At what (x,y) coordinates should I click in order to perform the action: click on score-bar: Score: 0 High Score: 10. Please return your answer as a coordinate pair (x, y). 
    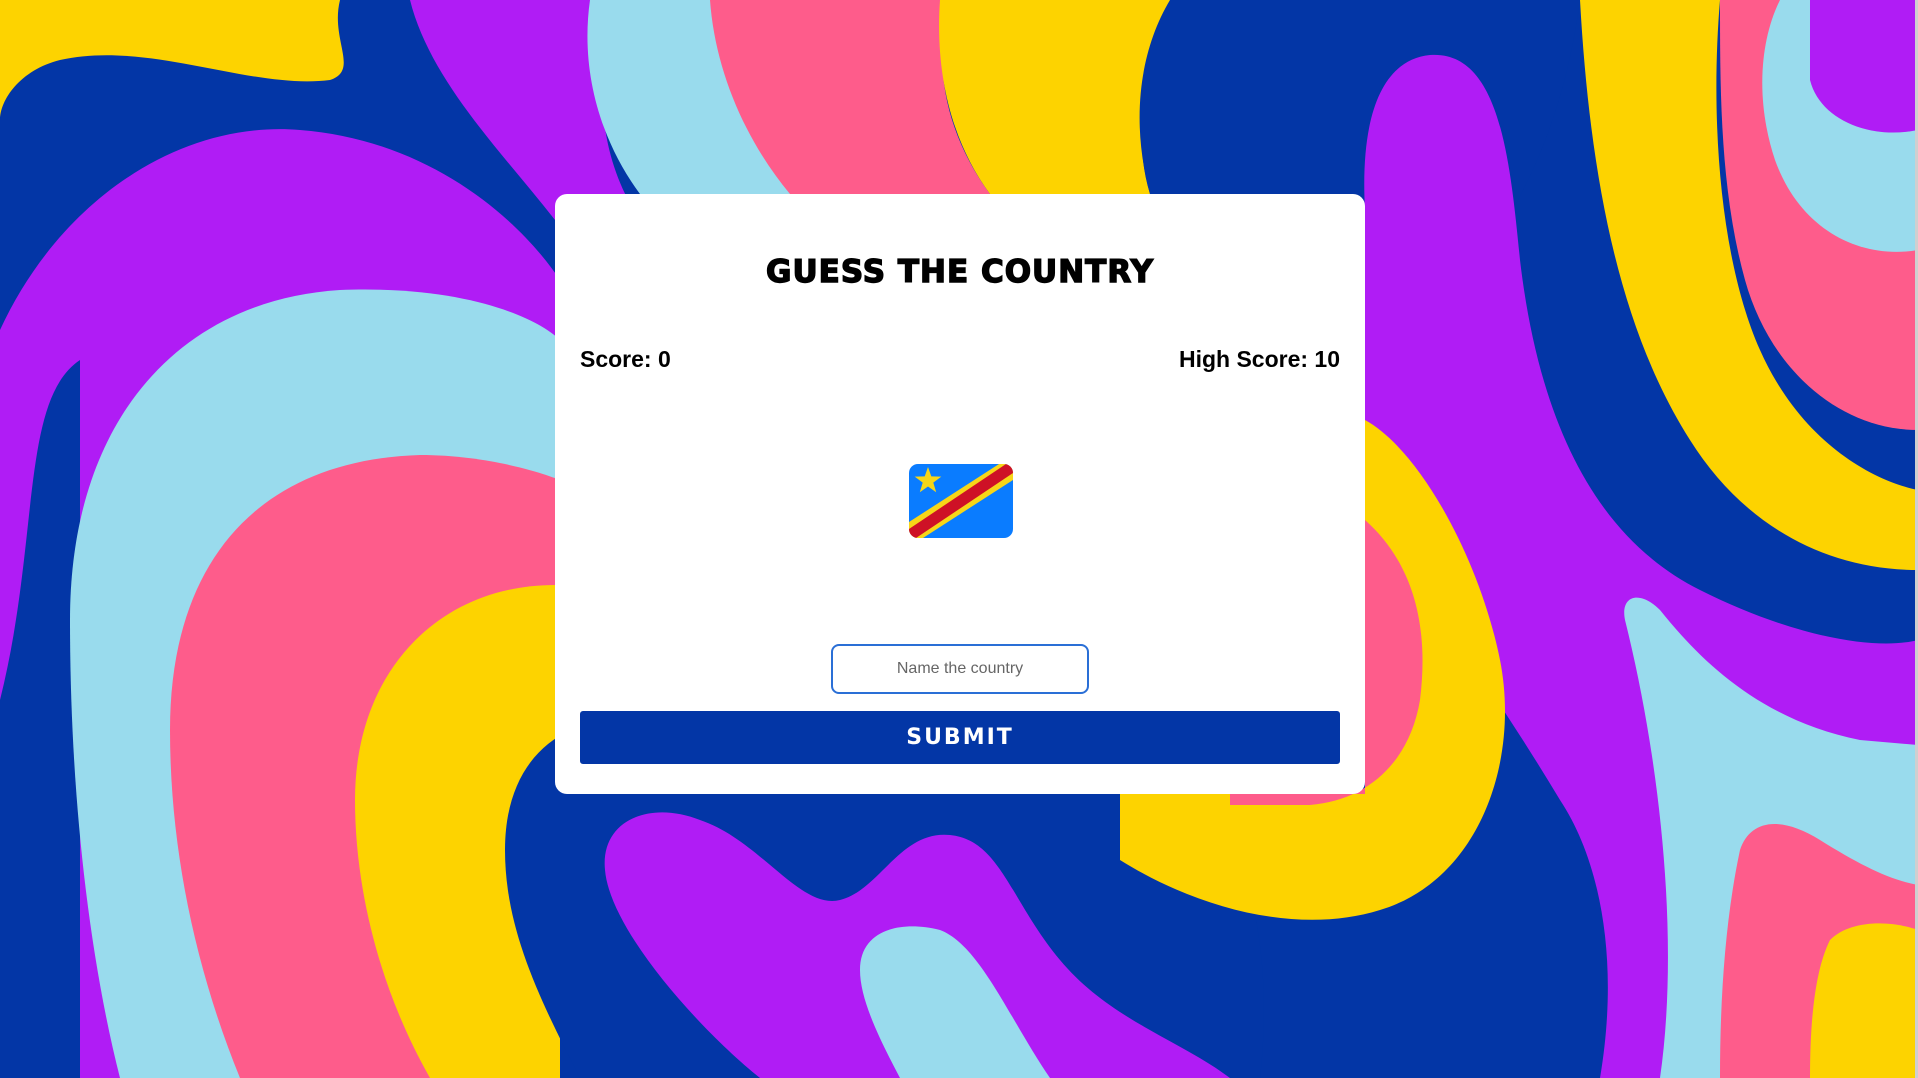
    Looking at the image, I should click on (960, 359).